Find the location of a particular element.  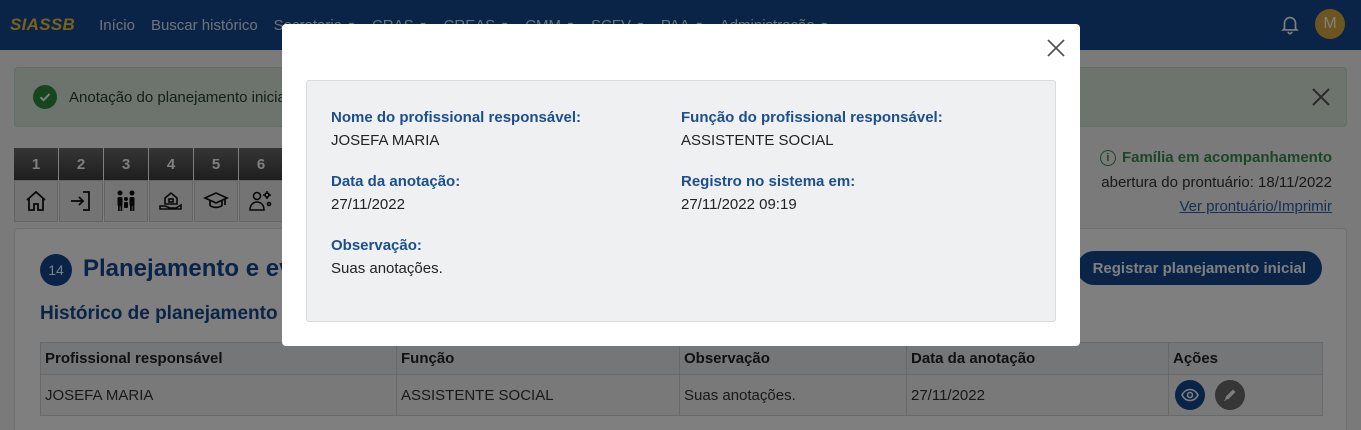

field-data: Data da anotação: 27/11/2022 is located at coordinates (395, 193).